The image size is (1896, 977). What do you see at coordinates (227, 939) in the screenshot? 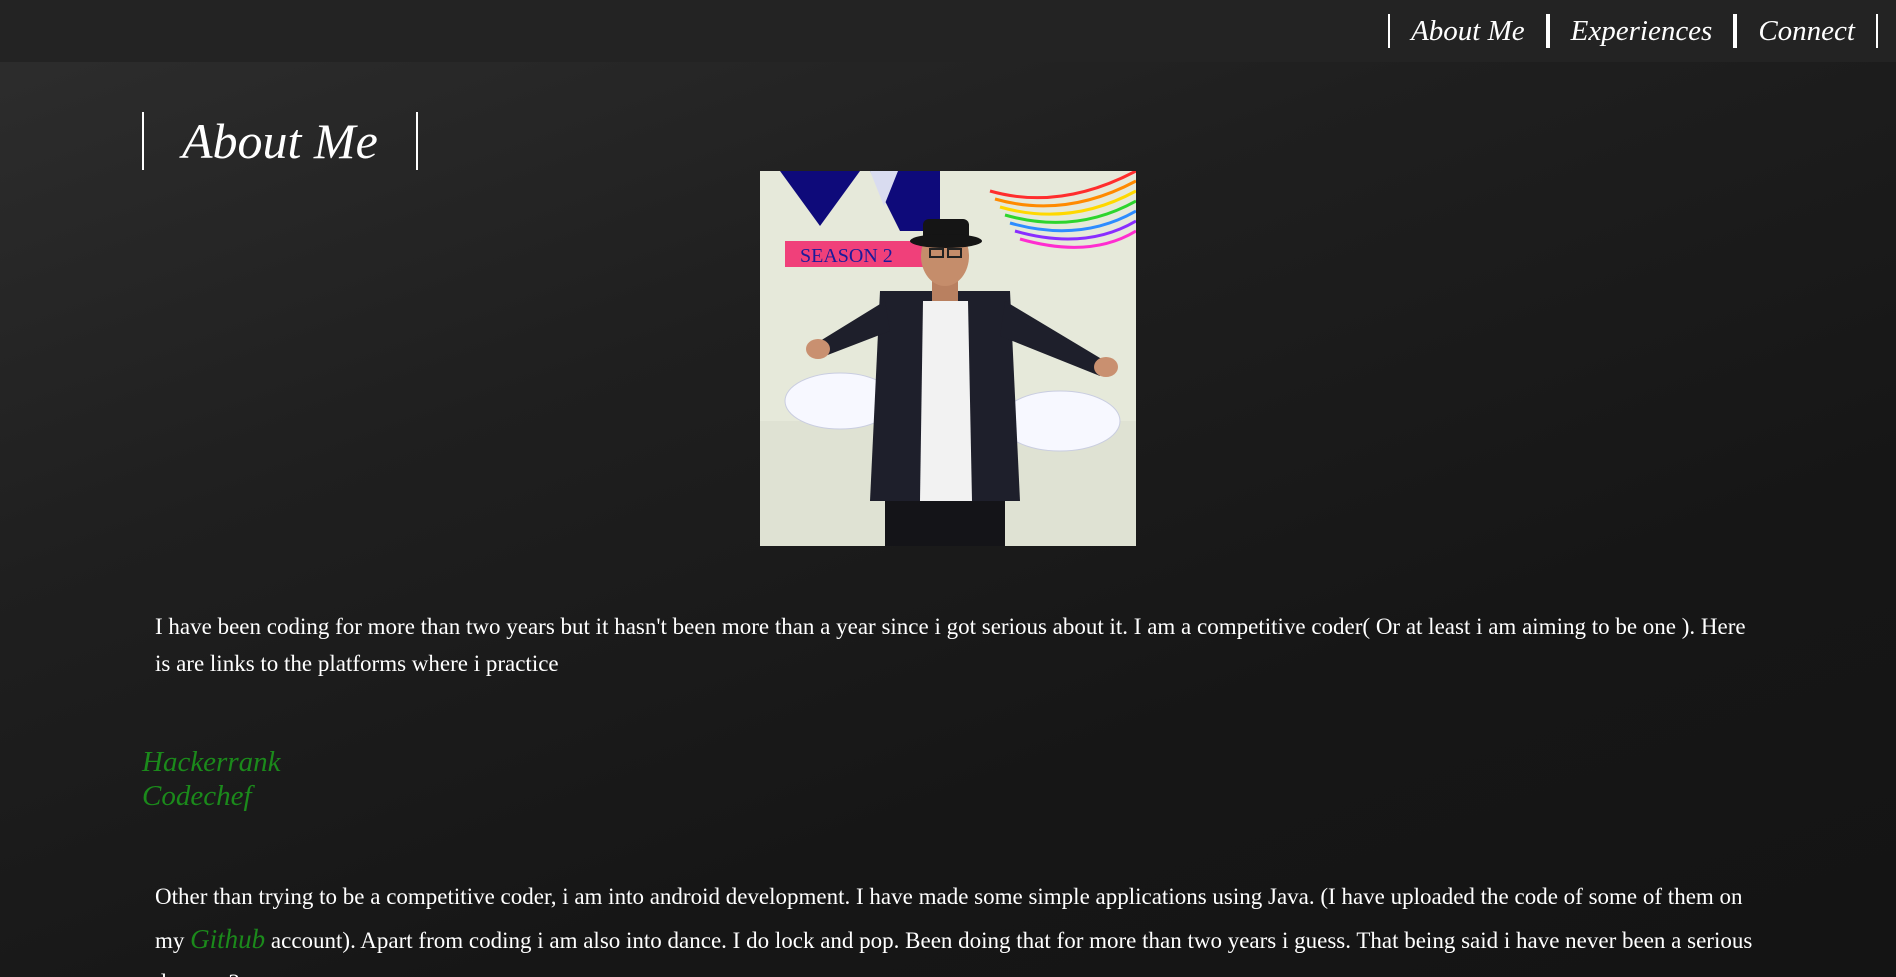
I see `github-link: Github` at bounding box center [227, 939].